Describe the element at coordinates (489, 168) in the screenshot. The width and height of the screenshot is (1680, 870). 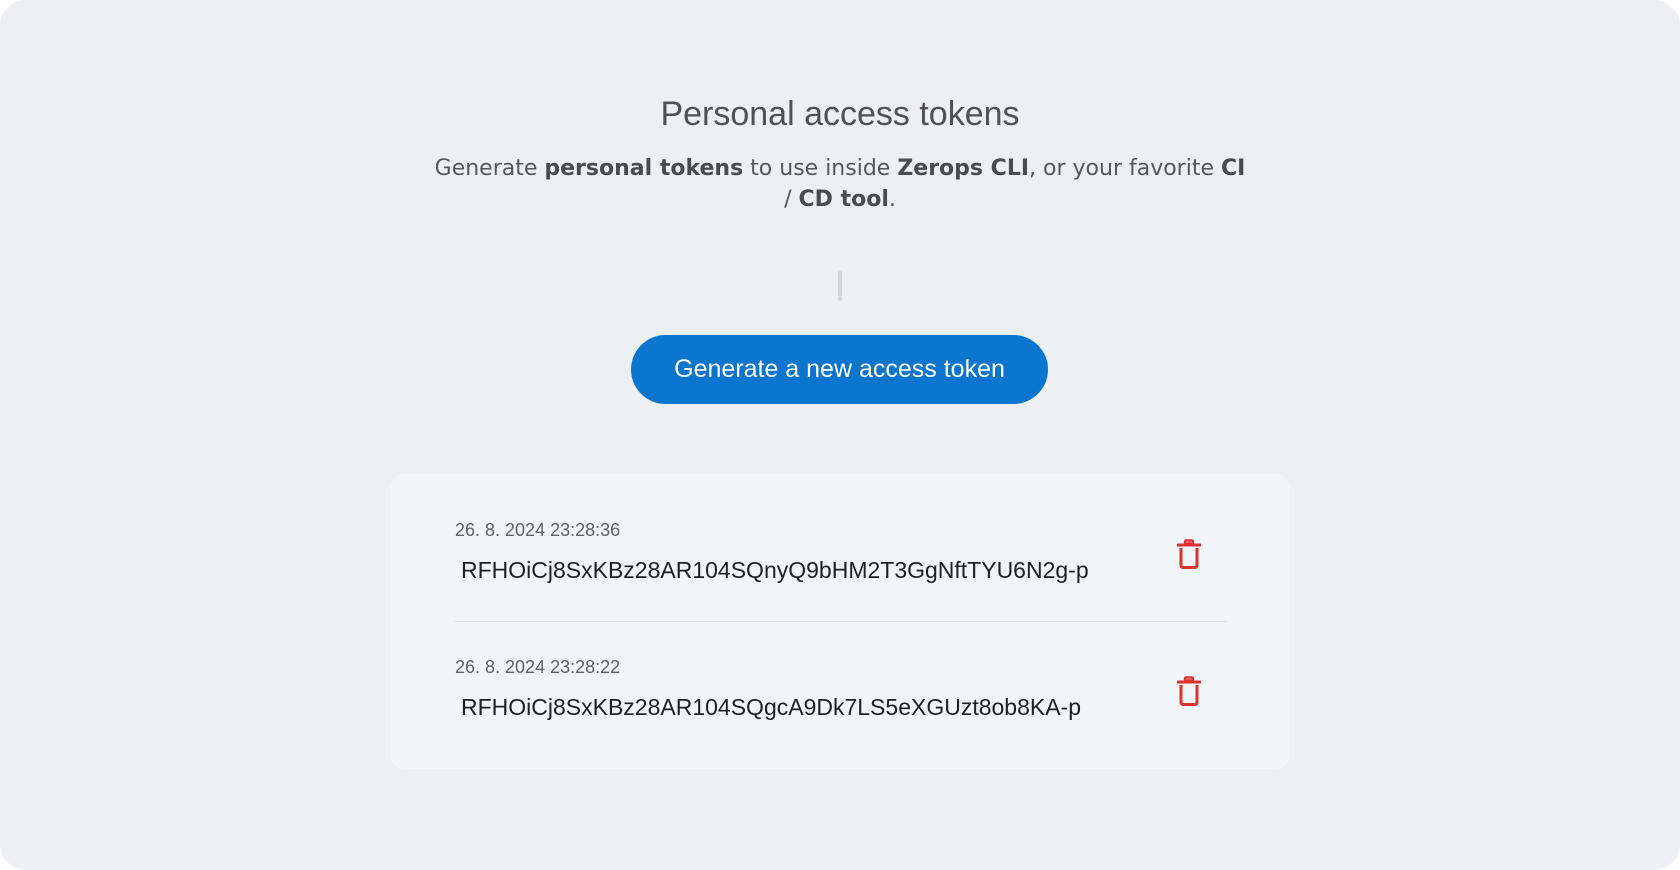
I see `subtitle-text-1: Generate` at that location.